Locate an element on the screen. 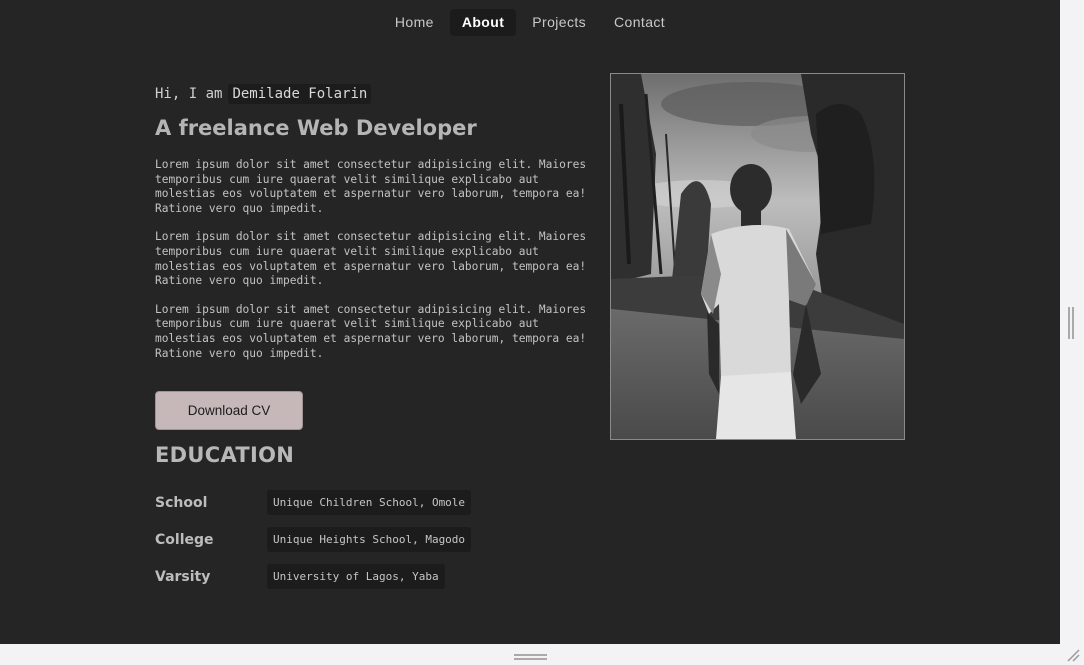 The width and height of the screenshot is (1084, 665). vertical-resize-grip is located at coordinates (1072, 323).